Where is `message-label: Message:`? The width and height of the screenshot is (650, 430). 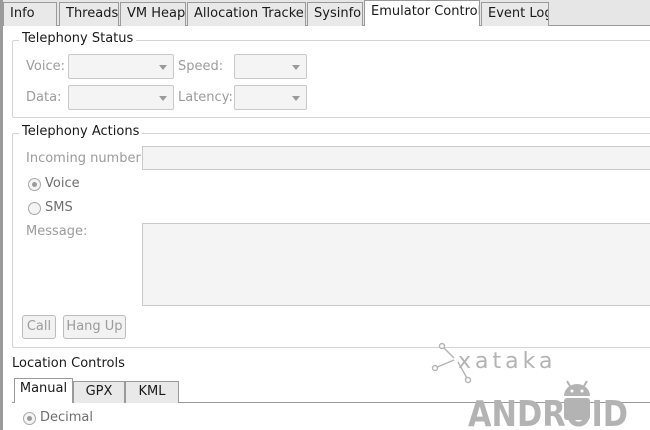 message-label: Message: is located at coordinates (57, 231).